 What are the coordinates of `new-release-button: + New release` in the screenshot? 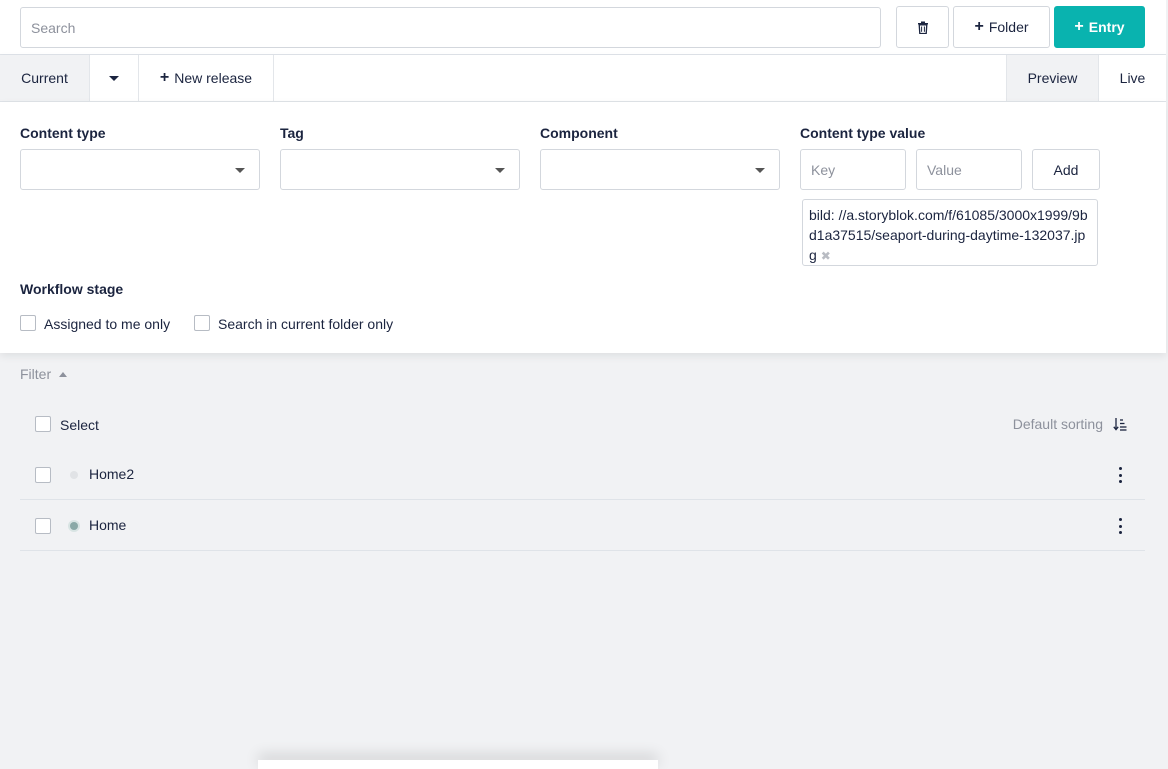 It's located at (206, 78).